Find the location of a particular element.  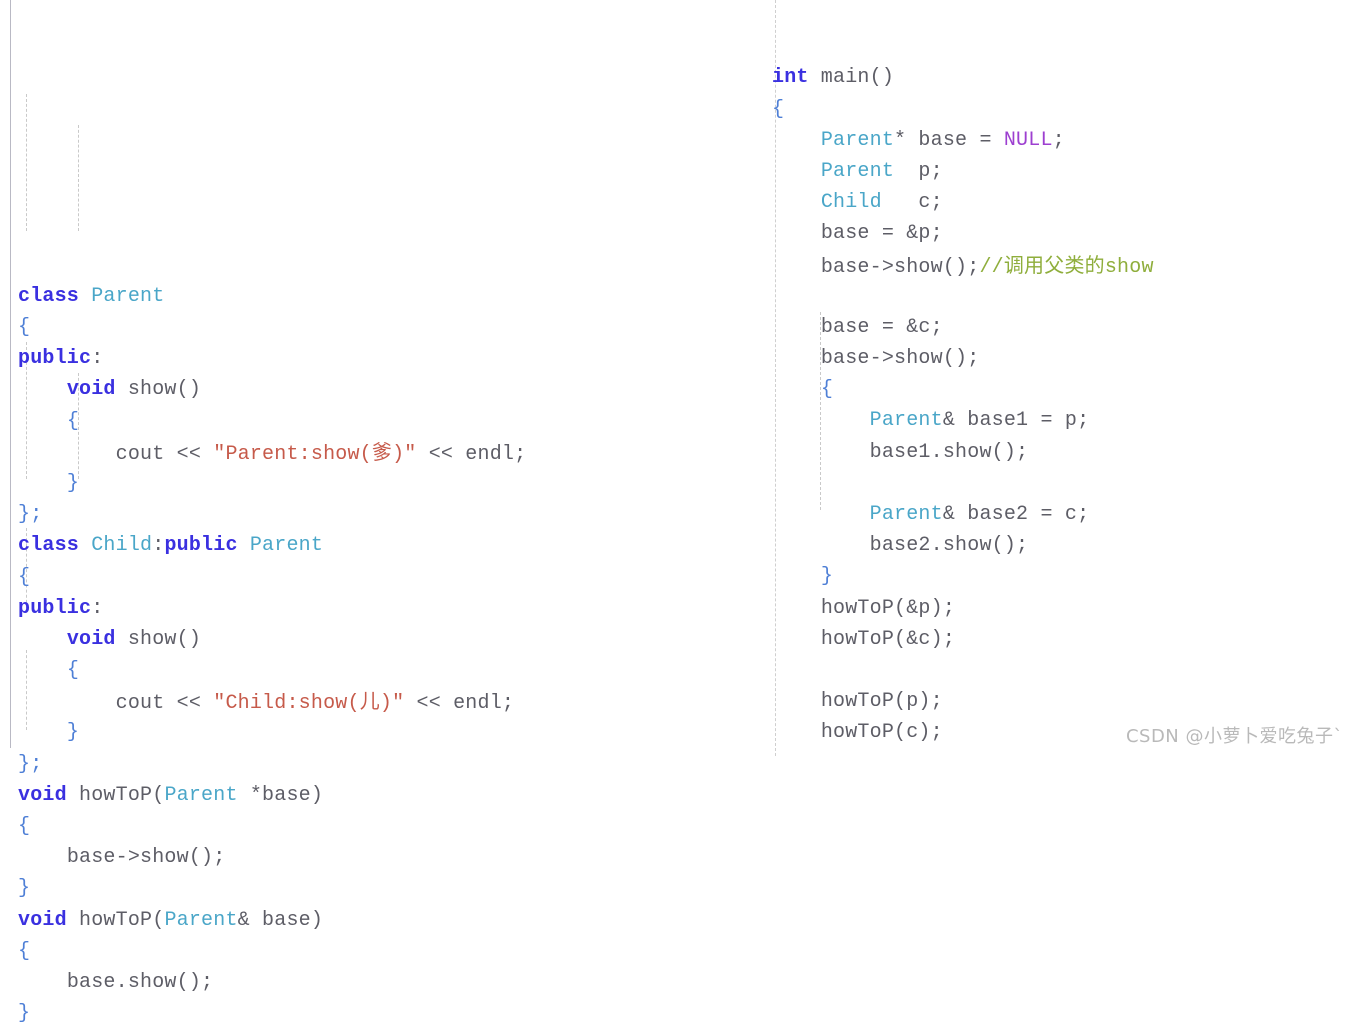

code-token-cmt-cjk: 调用父类的 is located at coordinates (1054, 264).